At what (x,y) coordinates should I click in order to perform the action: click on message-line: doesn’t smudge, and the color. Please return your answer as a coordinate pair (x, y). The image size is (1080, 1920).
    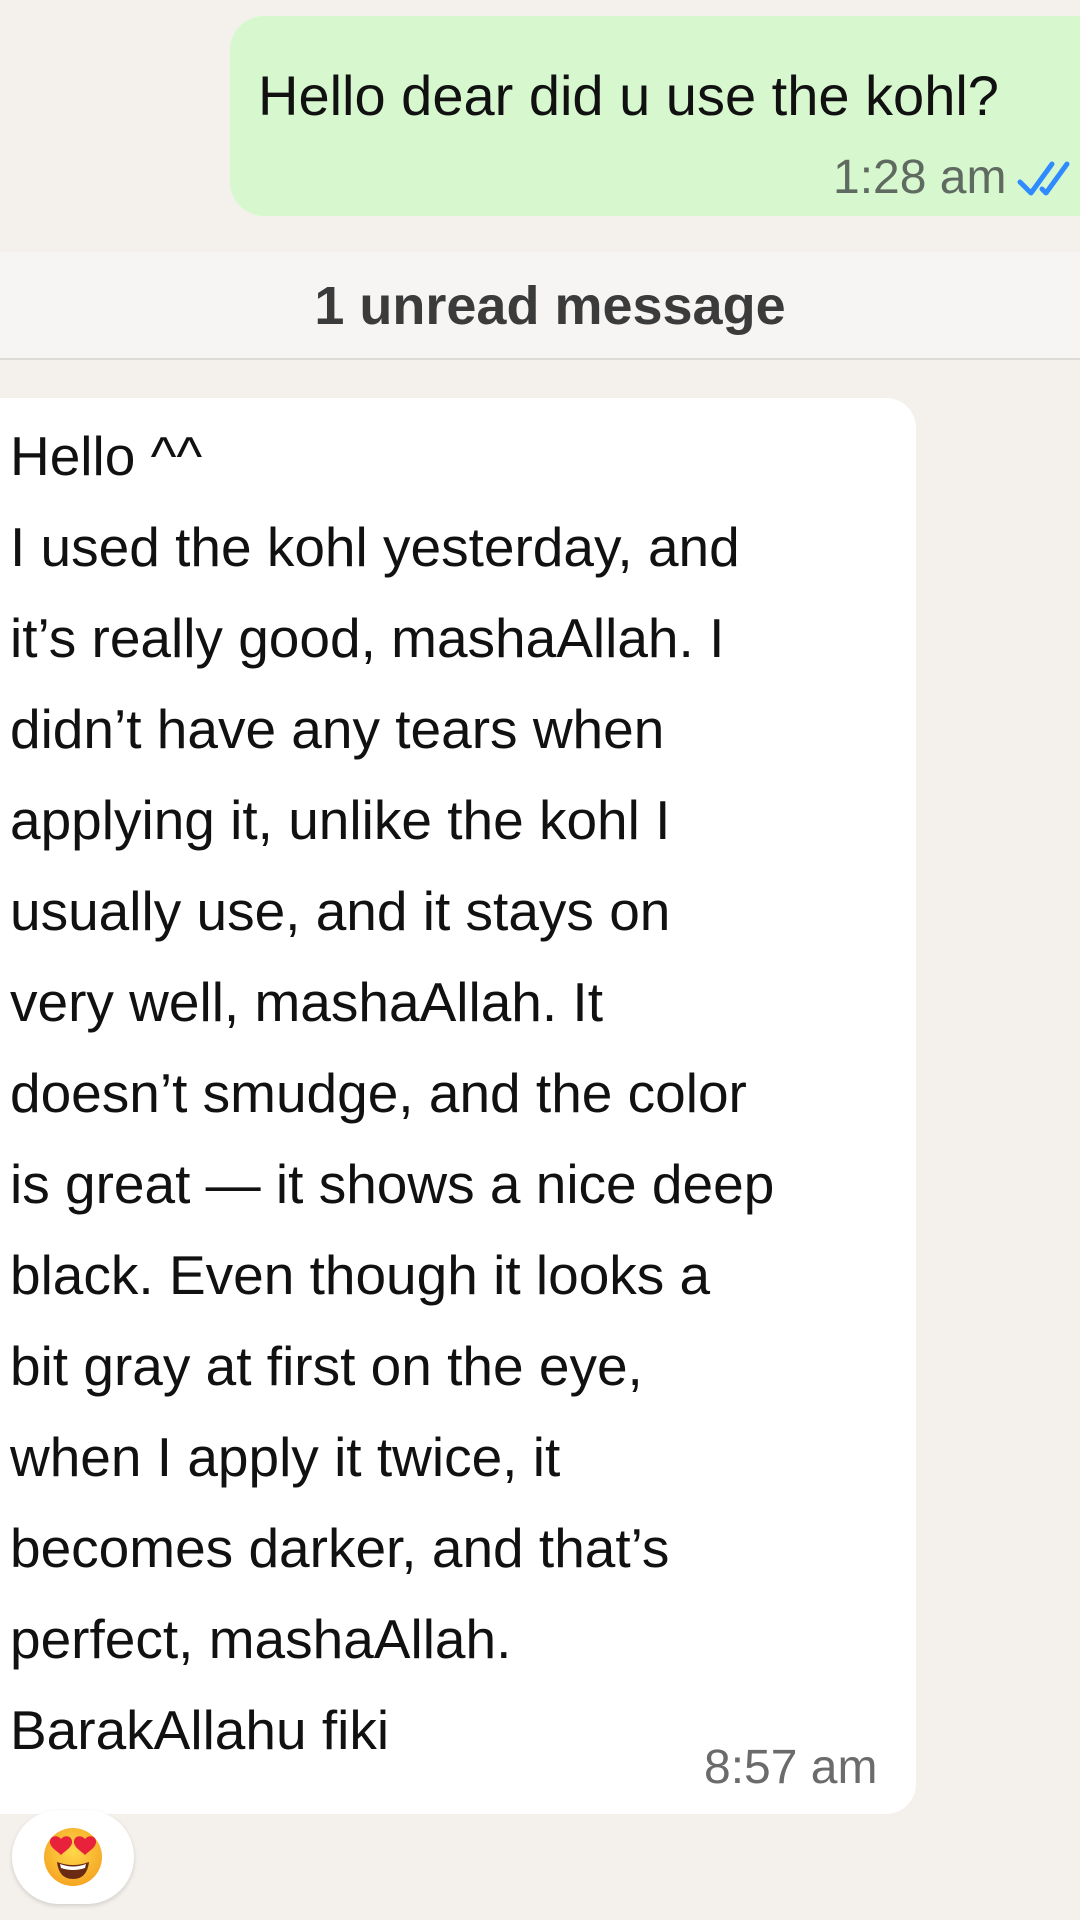
    Looking at the image, I should click on (378, 1093).